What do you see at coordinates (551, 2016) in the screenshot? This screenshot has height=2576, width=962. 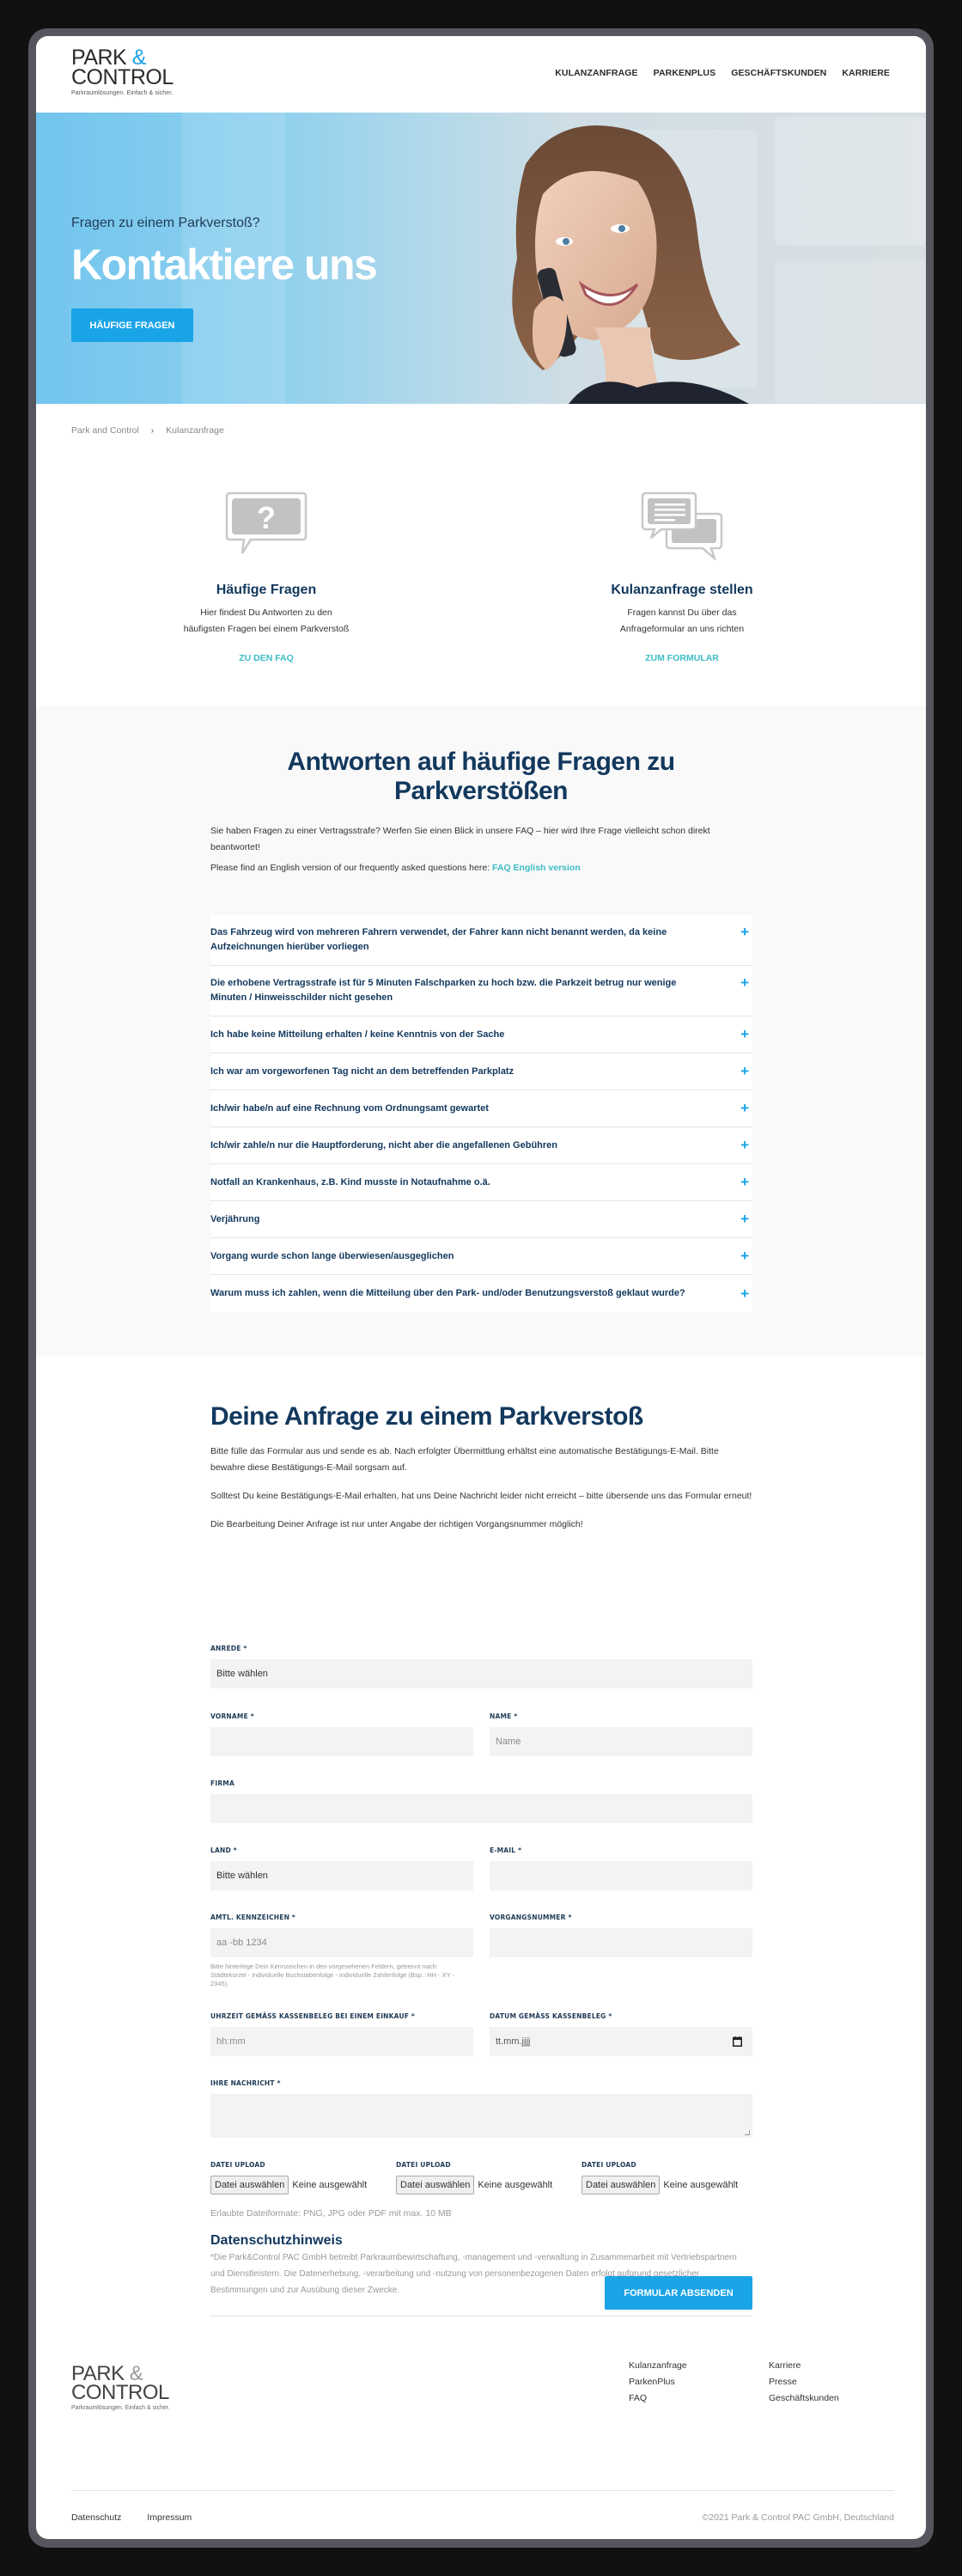 I see `datum-label: DATUM GEMÄSS KASSENBELEG *` at bounding box center [551, 2016].